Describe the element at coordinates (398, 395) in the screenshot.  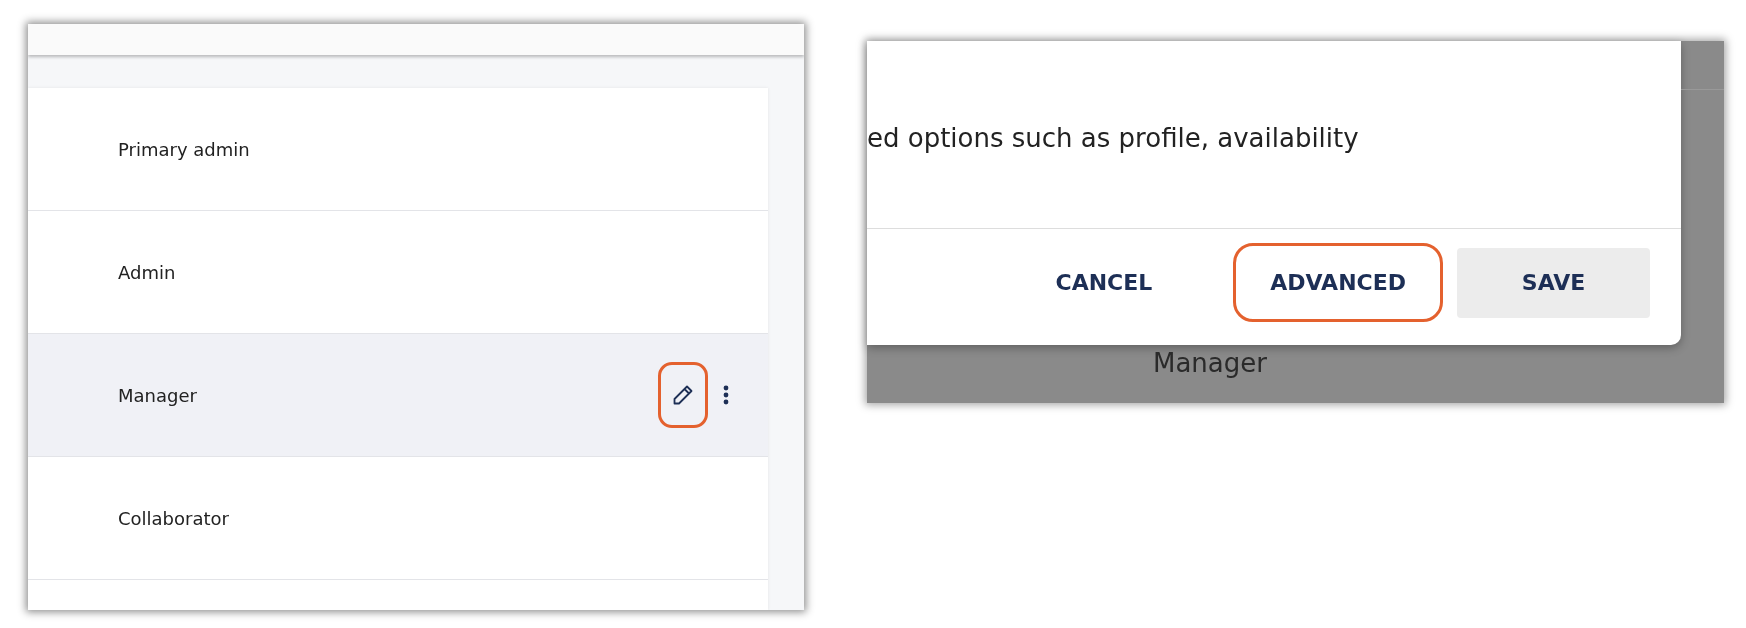
I see `role-row: Manager` at that location.